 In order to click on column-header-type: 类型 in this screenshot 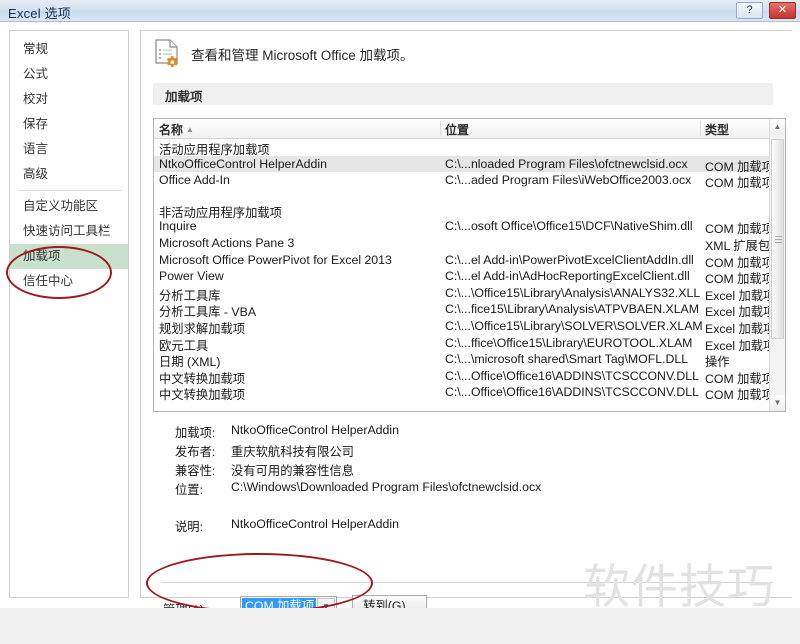, I will do `click(717, 129)`.